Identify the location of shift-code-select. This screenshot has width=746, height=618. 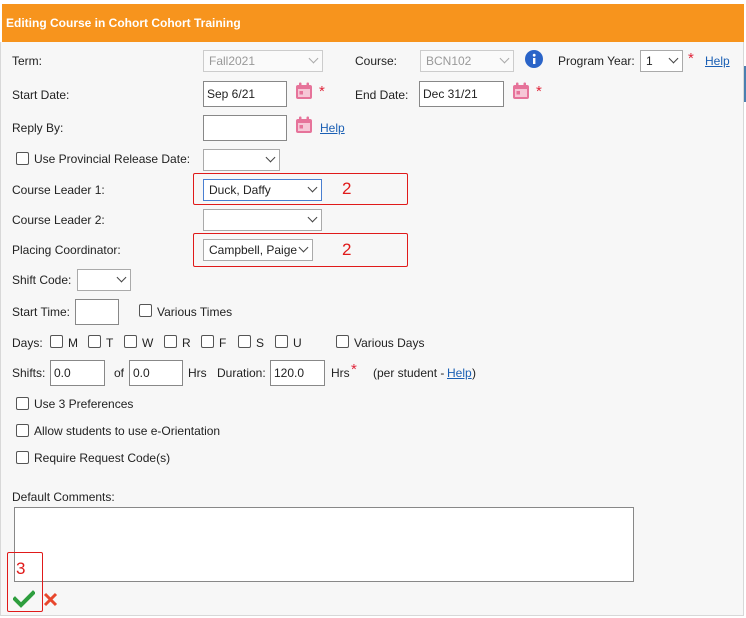
(104, 280).